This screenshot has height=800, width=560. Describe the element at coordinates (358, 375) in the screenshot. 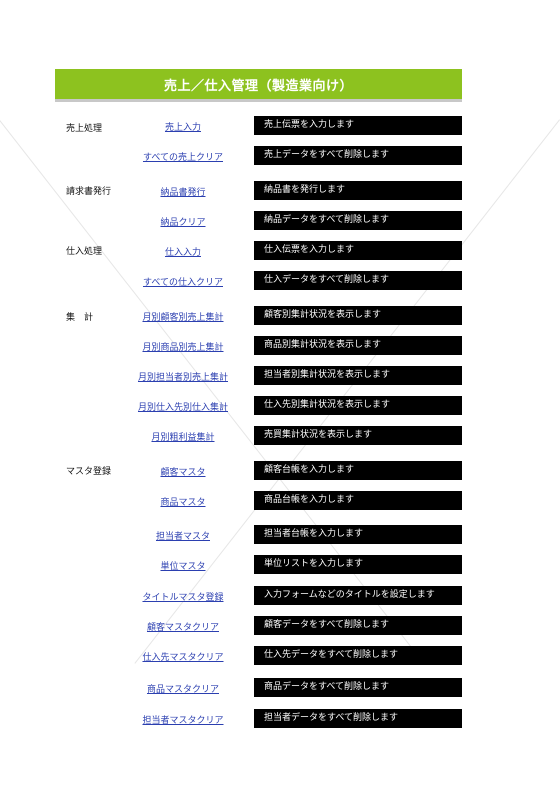

I see `description-box: 担当者別集計状況を表示します` at that location.